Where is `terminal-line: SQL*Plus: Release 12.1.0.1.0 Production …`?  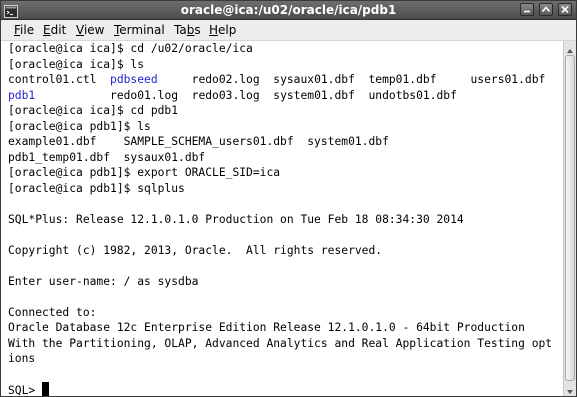 terminal-line: SQL*Plus: Release 12.1.0.1.0 Production … is located at coordinates (280, 220).